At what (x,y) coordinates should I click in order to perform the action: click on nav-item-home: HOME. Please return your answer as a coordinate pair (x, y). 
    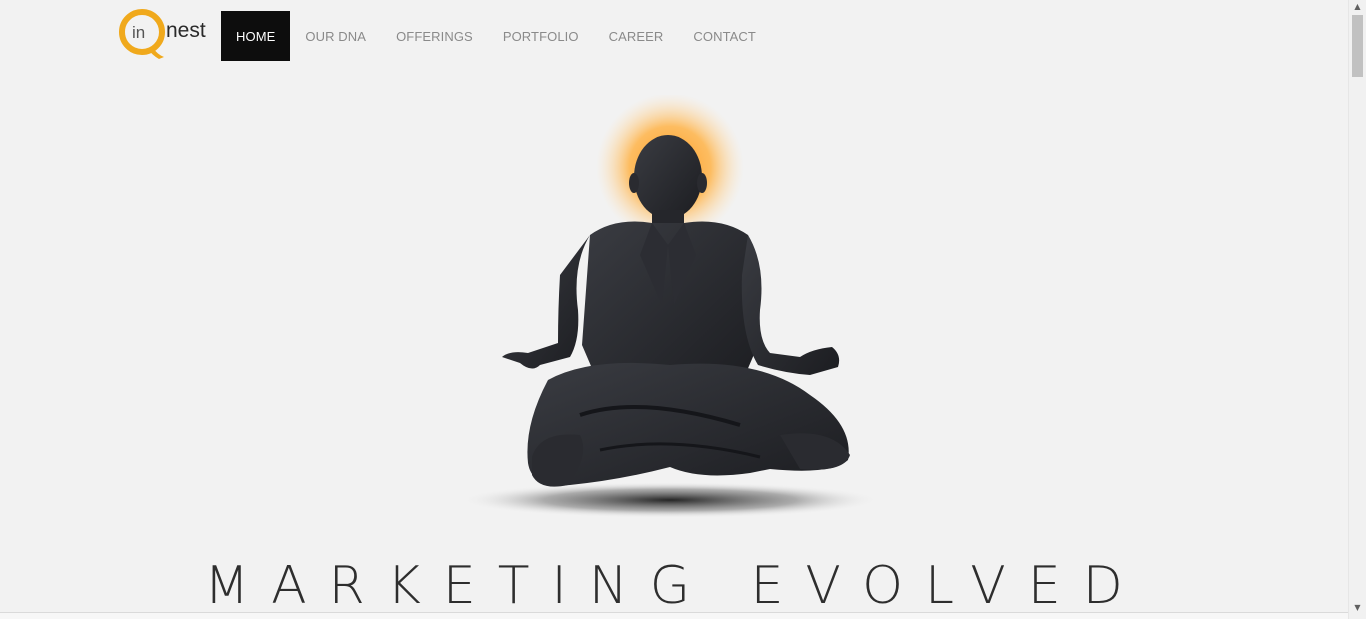
    Looking at the image, I should click on (256, 36).